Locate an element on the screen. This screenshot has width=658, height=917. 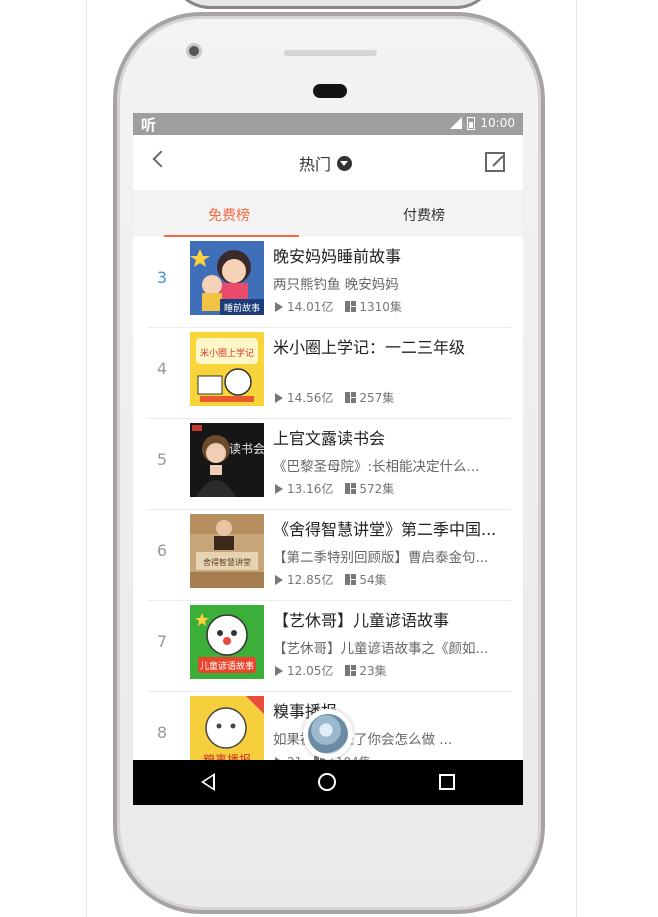
nav-back-icon is located at coordinates (208, 782).